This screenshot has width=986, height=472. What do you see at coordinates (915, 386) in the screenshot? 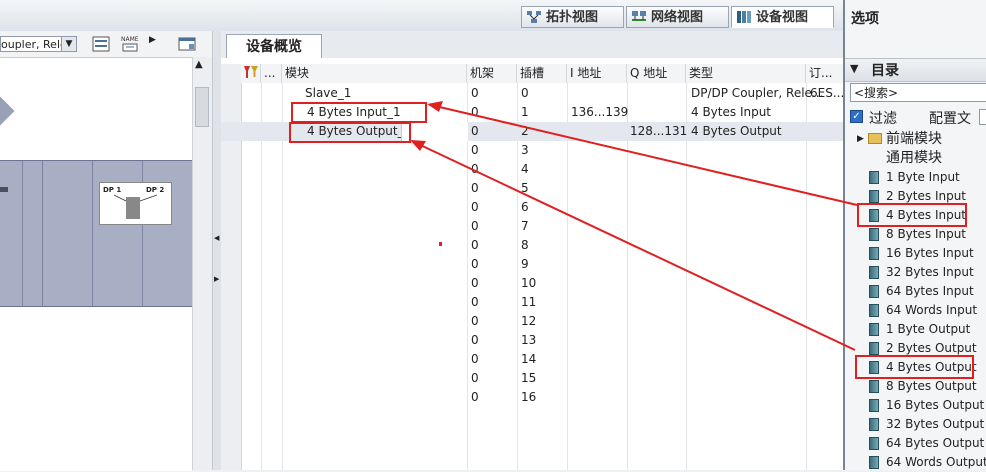
I see `catalog-item: 8 Bytes Output` at bounding box center [915, 386].